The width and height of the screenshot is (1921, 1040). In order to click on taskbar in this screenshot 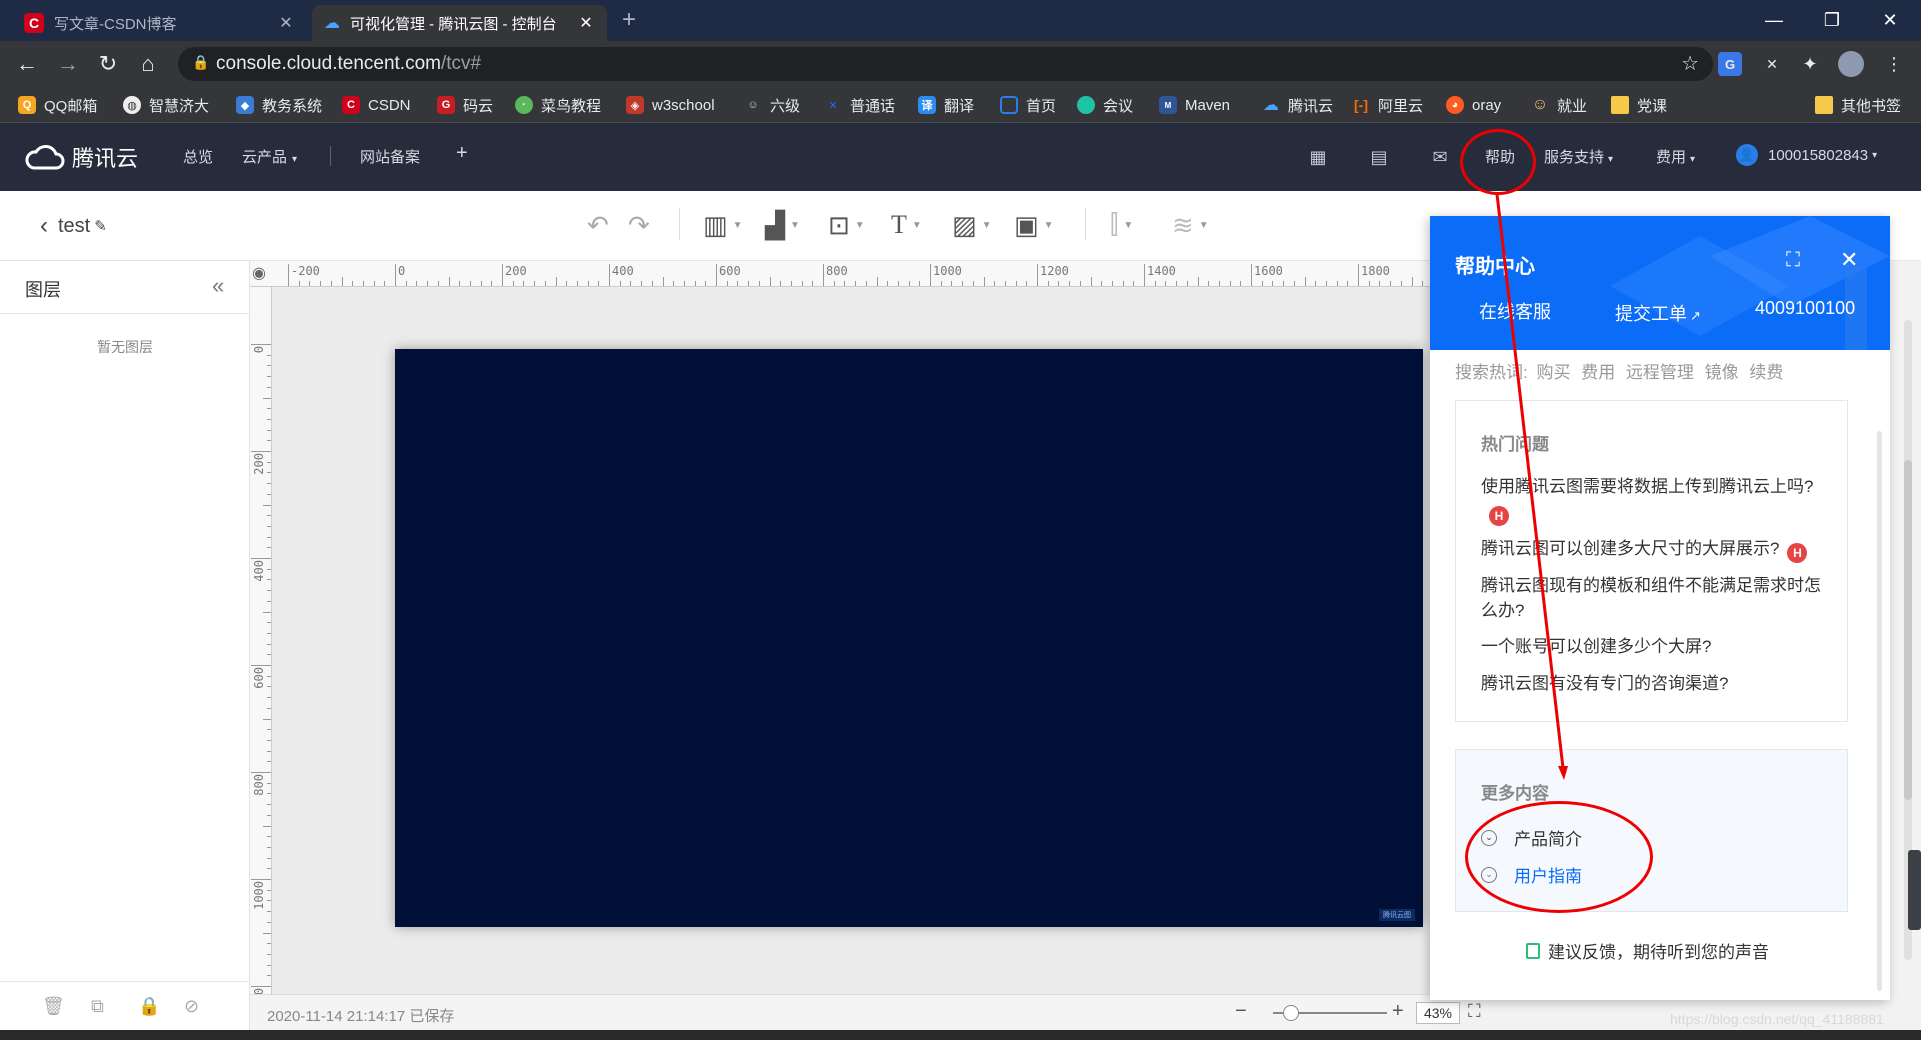, I will do `click(960, 1035)`.